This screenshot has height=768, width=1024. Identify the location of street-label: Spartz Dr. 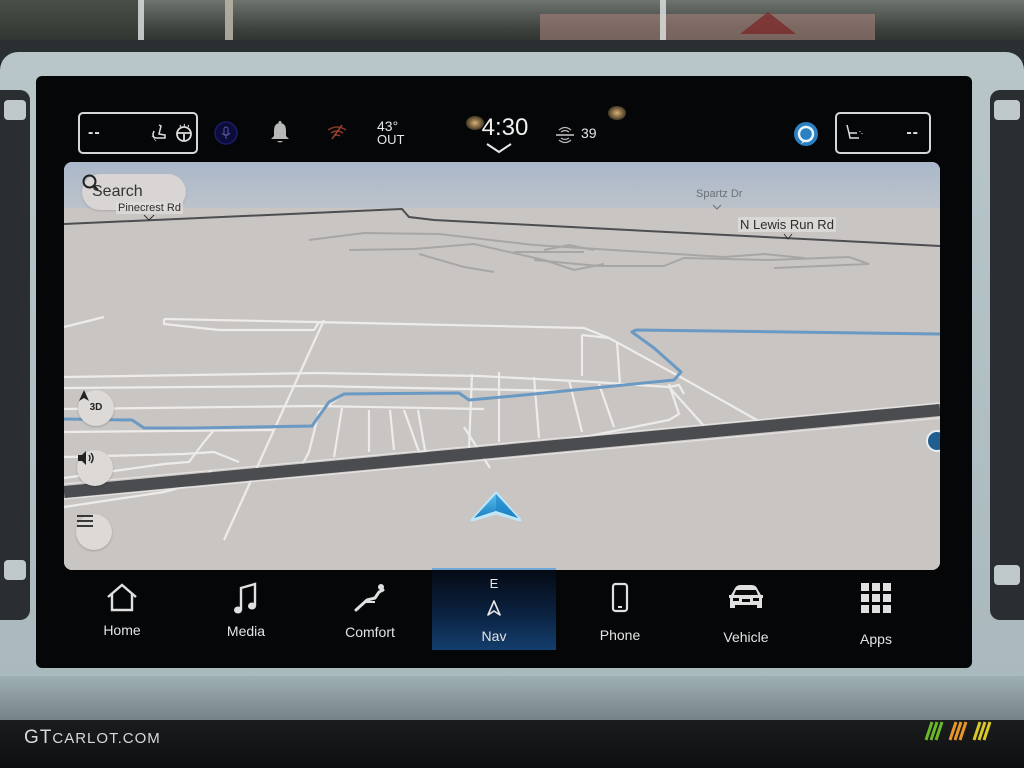
(719, 194).